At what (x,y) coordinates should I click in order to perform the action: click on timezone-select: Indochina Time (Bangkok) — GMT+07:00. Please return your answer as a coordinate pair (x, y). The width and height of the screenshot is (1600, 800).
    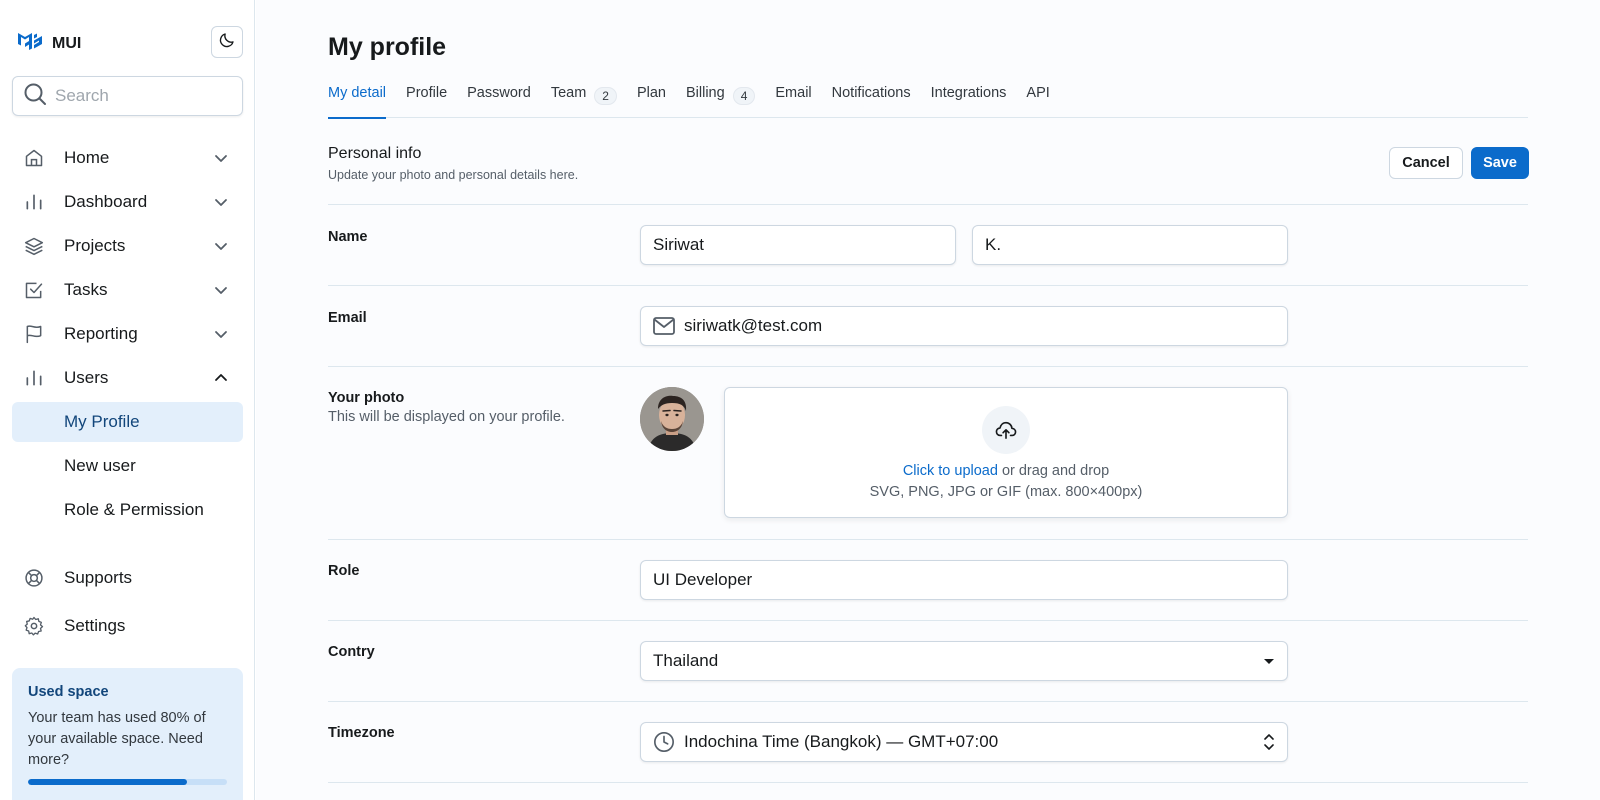
    Looking at the image, I should click on (964, 742).